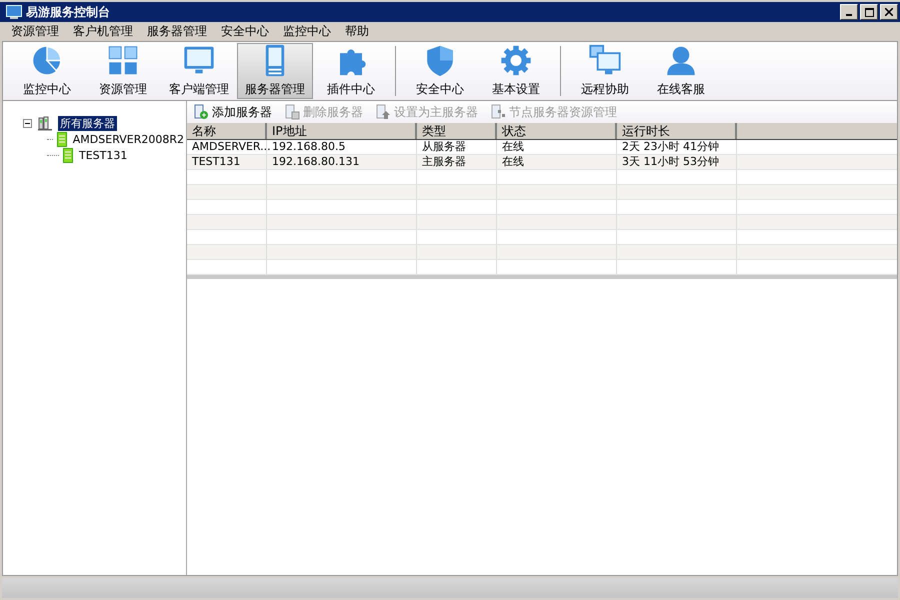  Describe the element at coordinates (342, 131) in the screenshot. I see `column-header: IP地址` at that location.